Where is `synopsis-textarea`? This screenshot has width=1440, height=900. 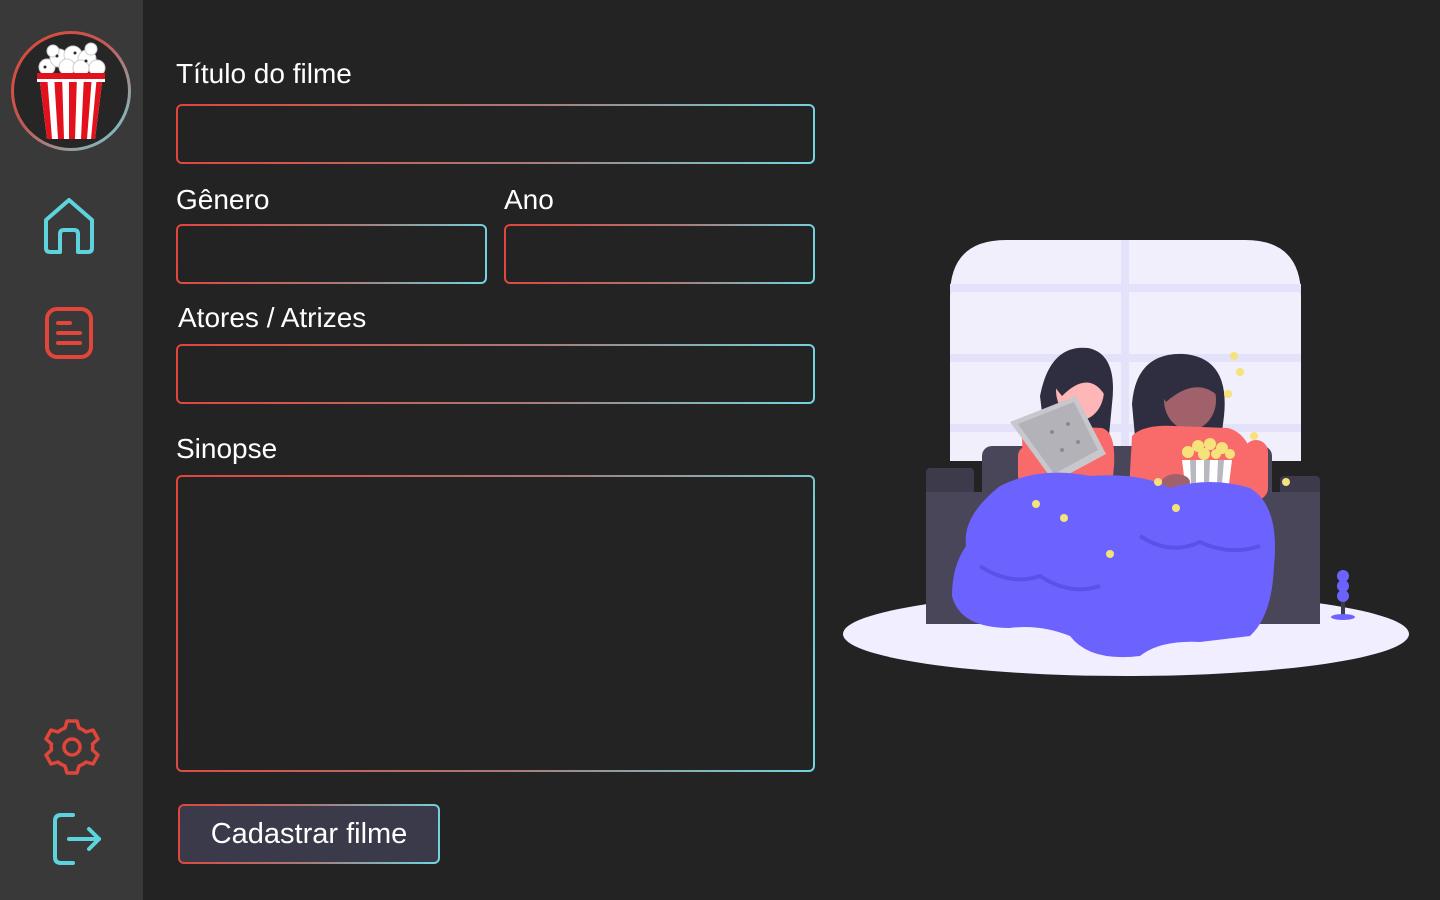 synopsis-textarea is located at coordinates (495, 623).